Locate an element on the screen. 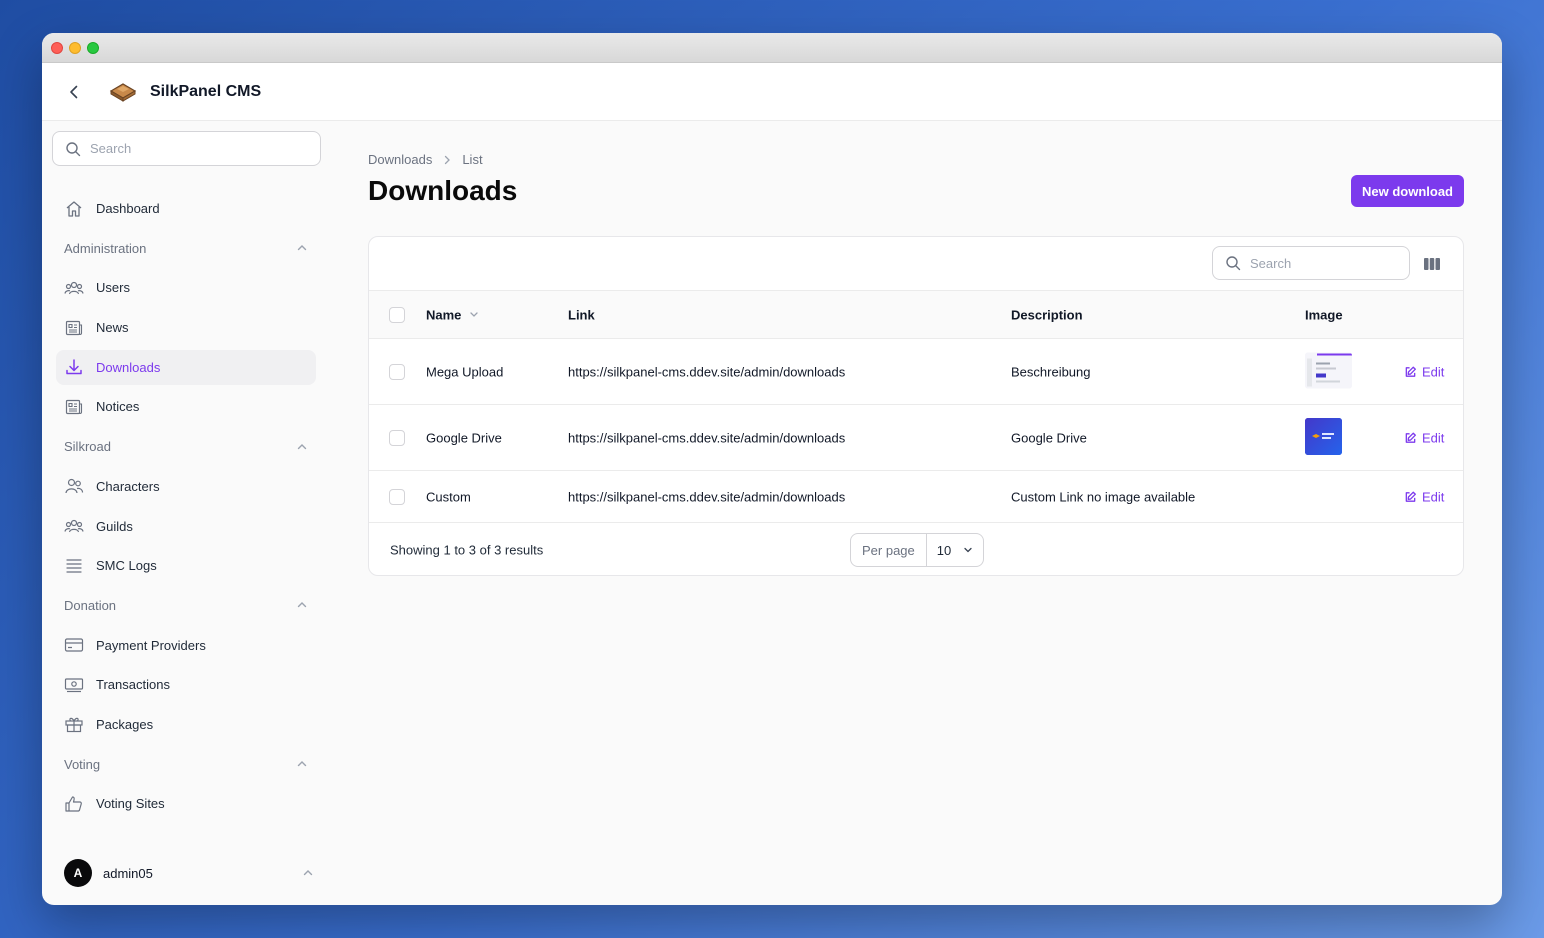 The height and width of the screenshot is (938, 1544). chevron-left-icon is located at coordinates (74, 91).